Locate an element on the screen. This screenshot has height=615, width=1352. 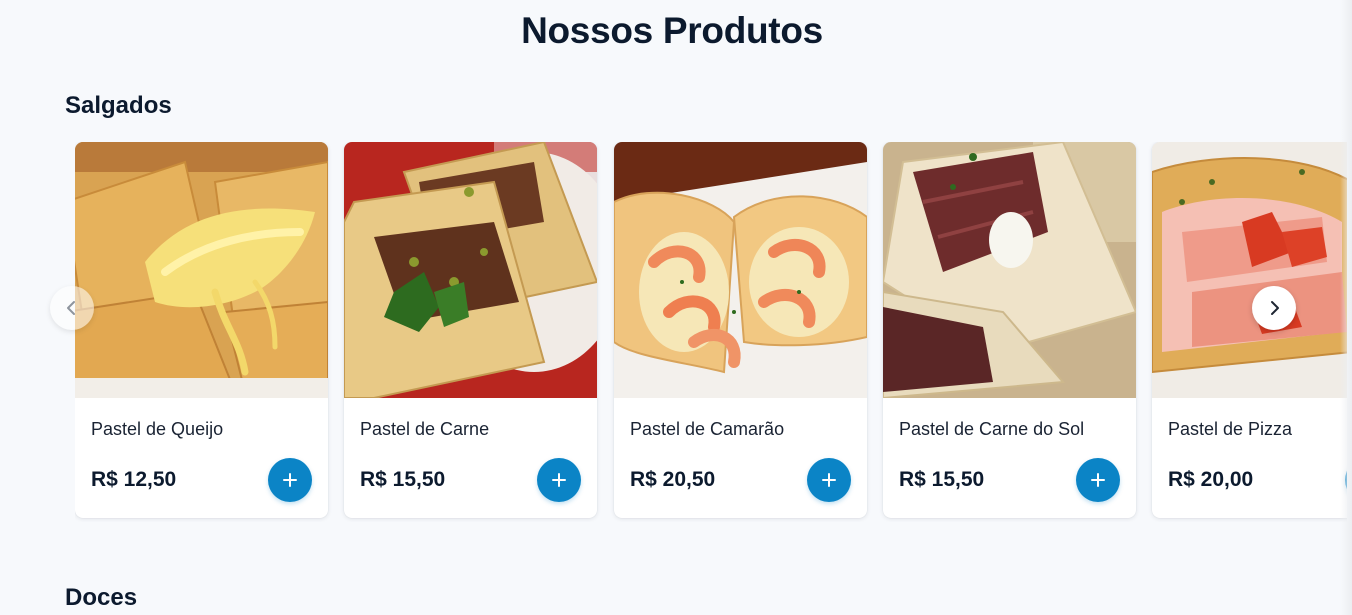
pizza-pastel-photo is located at coordinates (1249, 270).